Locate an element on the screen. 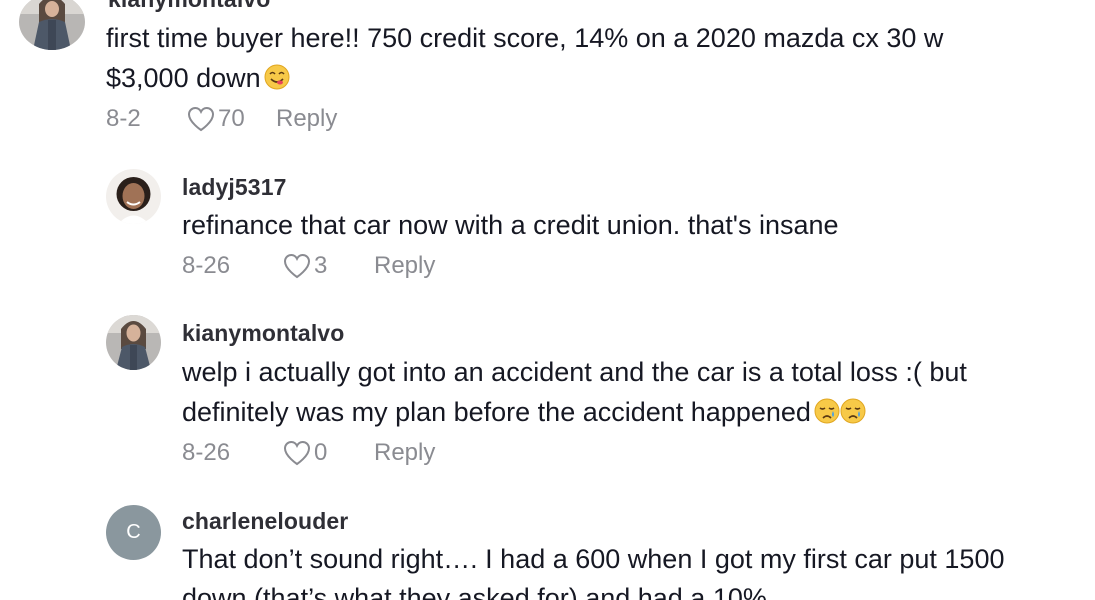 The height and width of the screenshot is (600, 1095). like-count: 3 is located at coordinates (321, 265).